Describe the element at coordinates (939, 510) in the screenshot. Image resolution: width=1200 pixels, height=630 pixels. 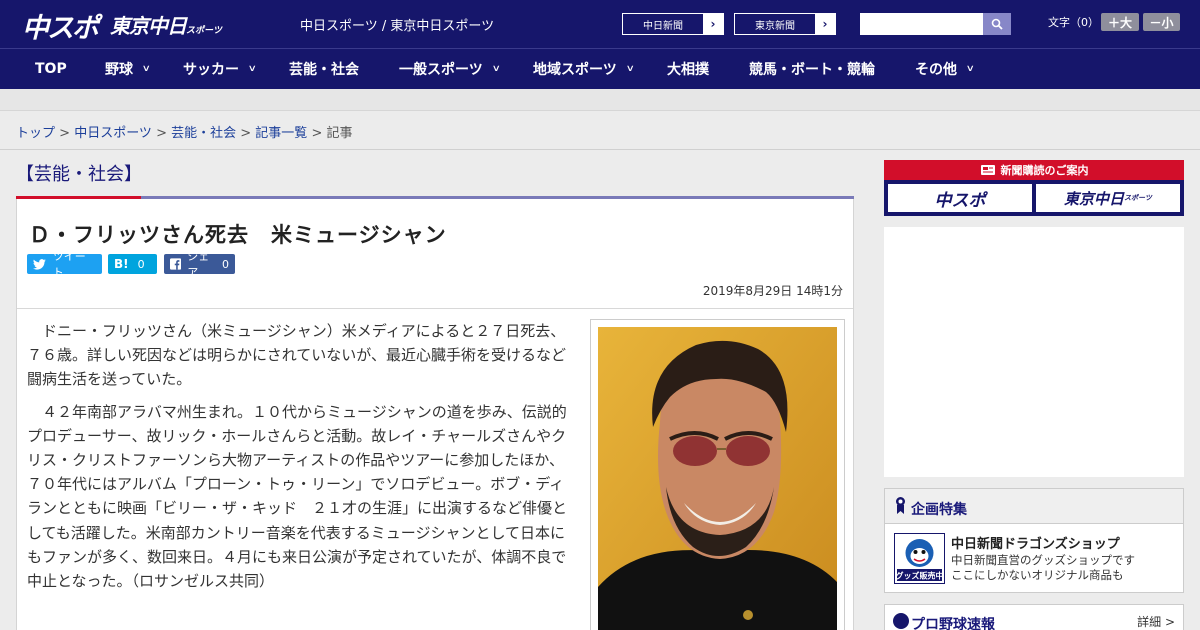
I see `feature-title: 企画特集` at that location.